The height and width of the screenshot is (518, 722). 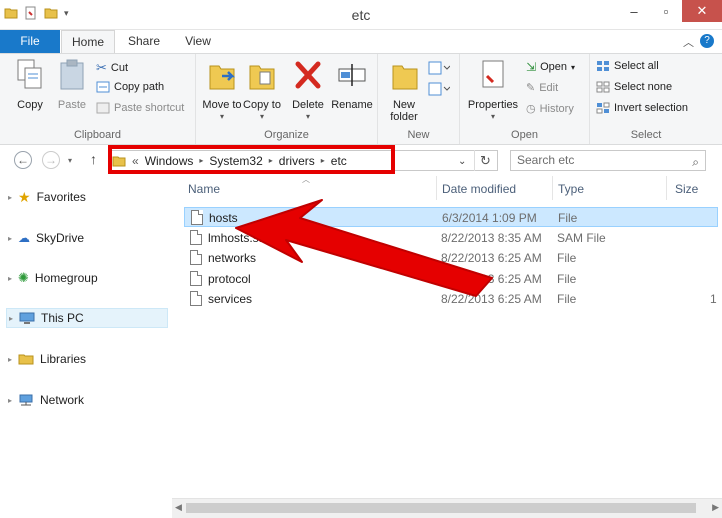 I want to click on copy-path-button: Copy path, so click(x=130, y=87).